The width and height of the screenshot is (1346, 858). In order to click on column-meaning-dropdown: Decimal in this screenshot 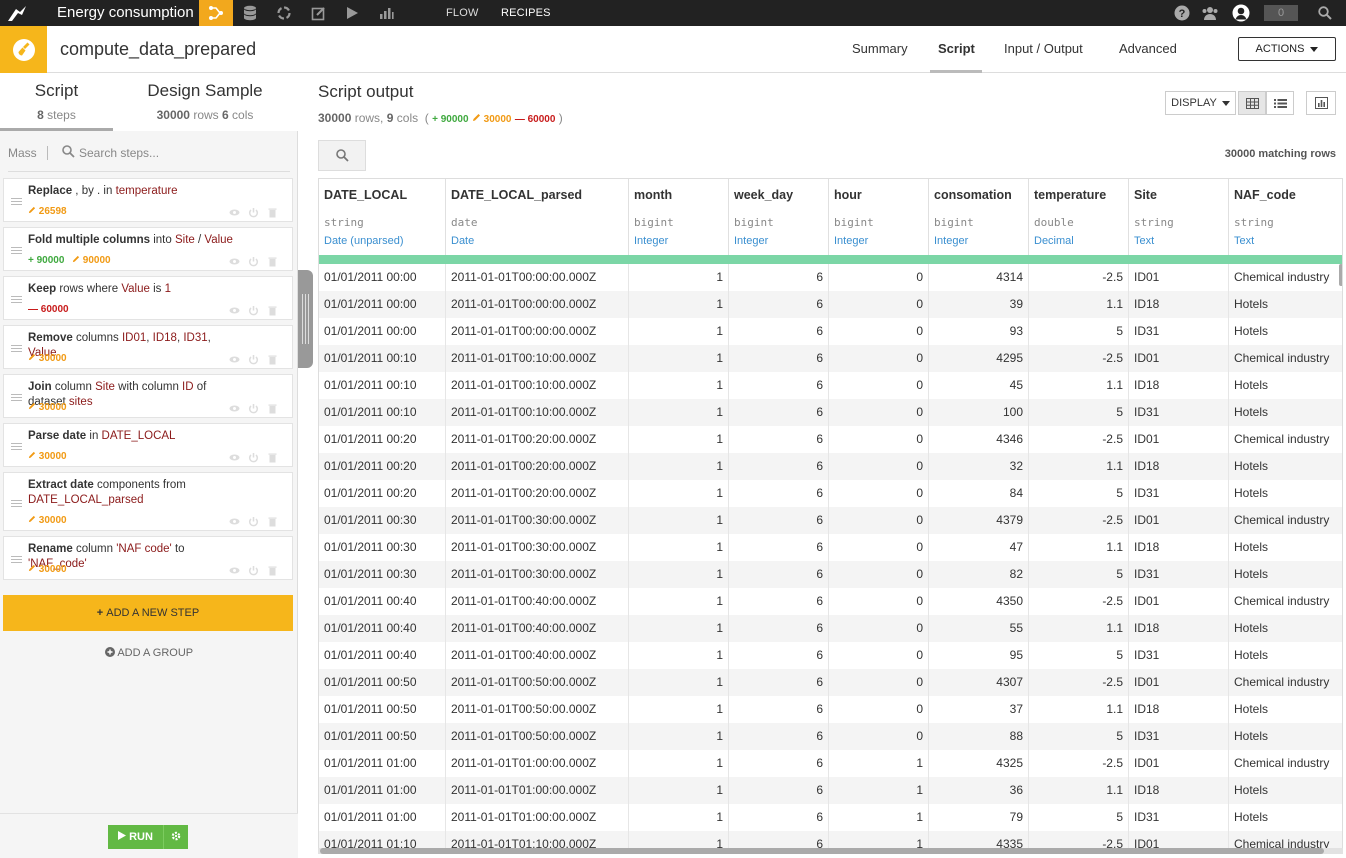, I will do `click(1054, 241)`.